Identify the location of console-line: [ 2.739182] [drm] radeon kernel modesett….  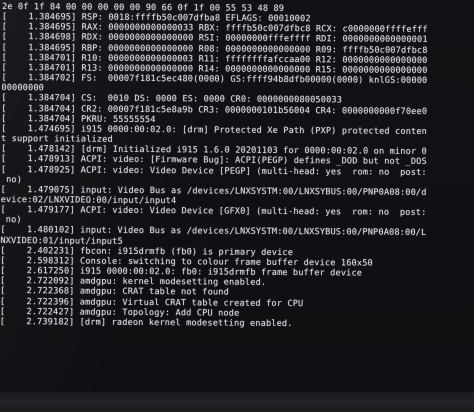
(146, 322).